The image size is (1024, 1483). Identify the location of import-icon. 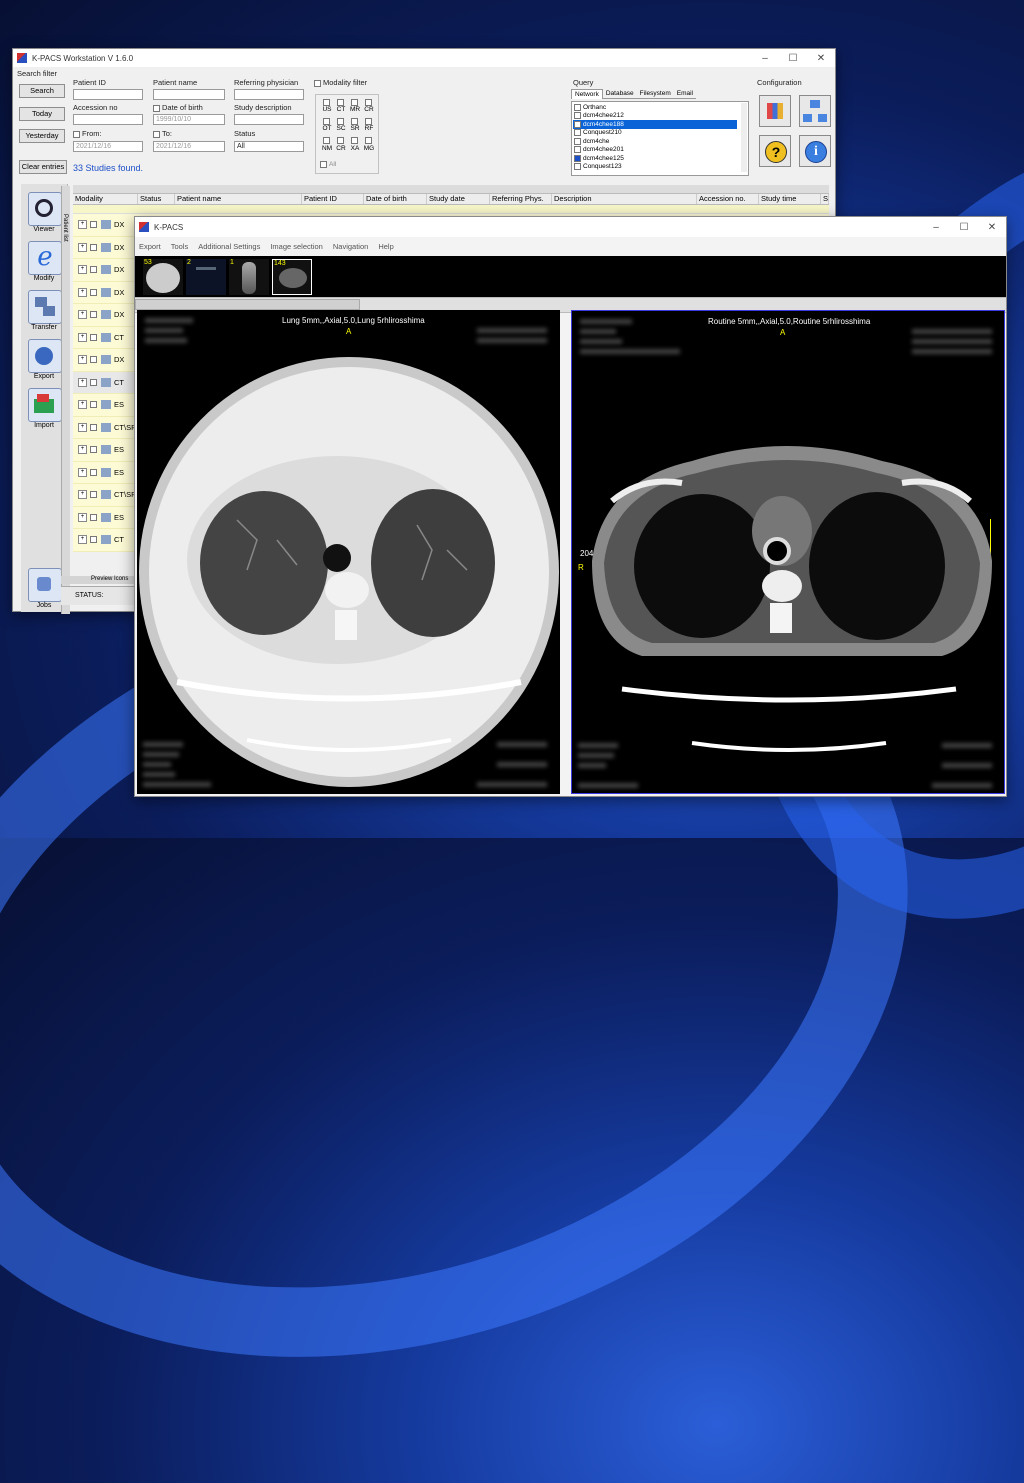
(45, 405).